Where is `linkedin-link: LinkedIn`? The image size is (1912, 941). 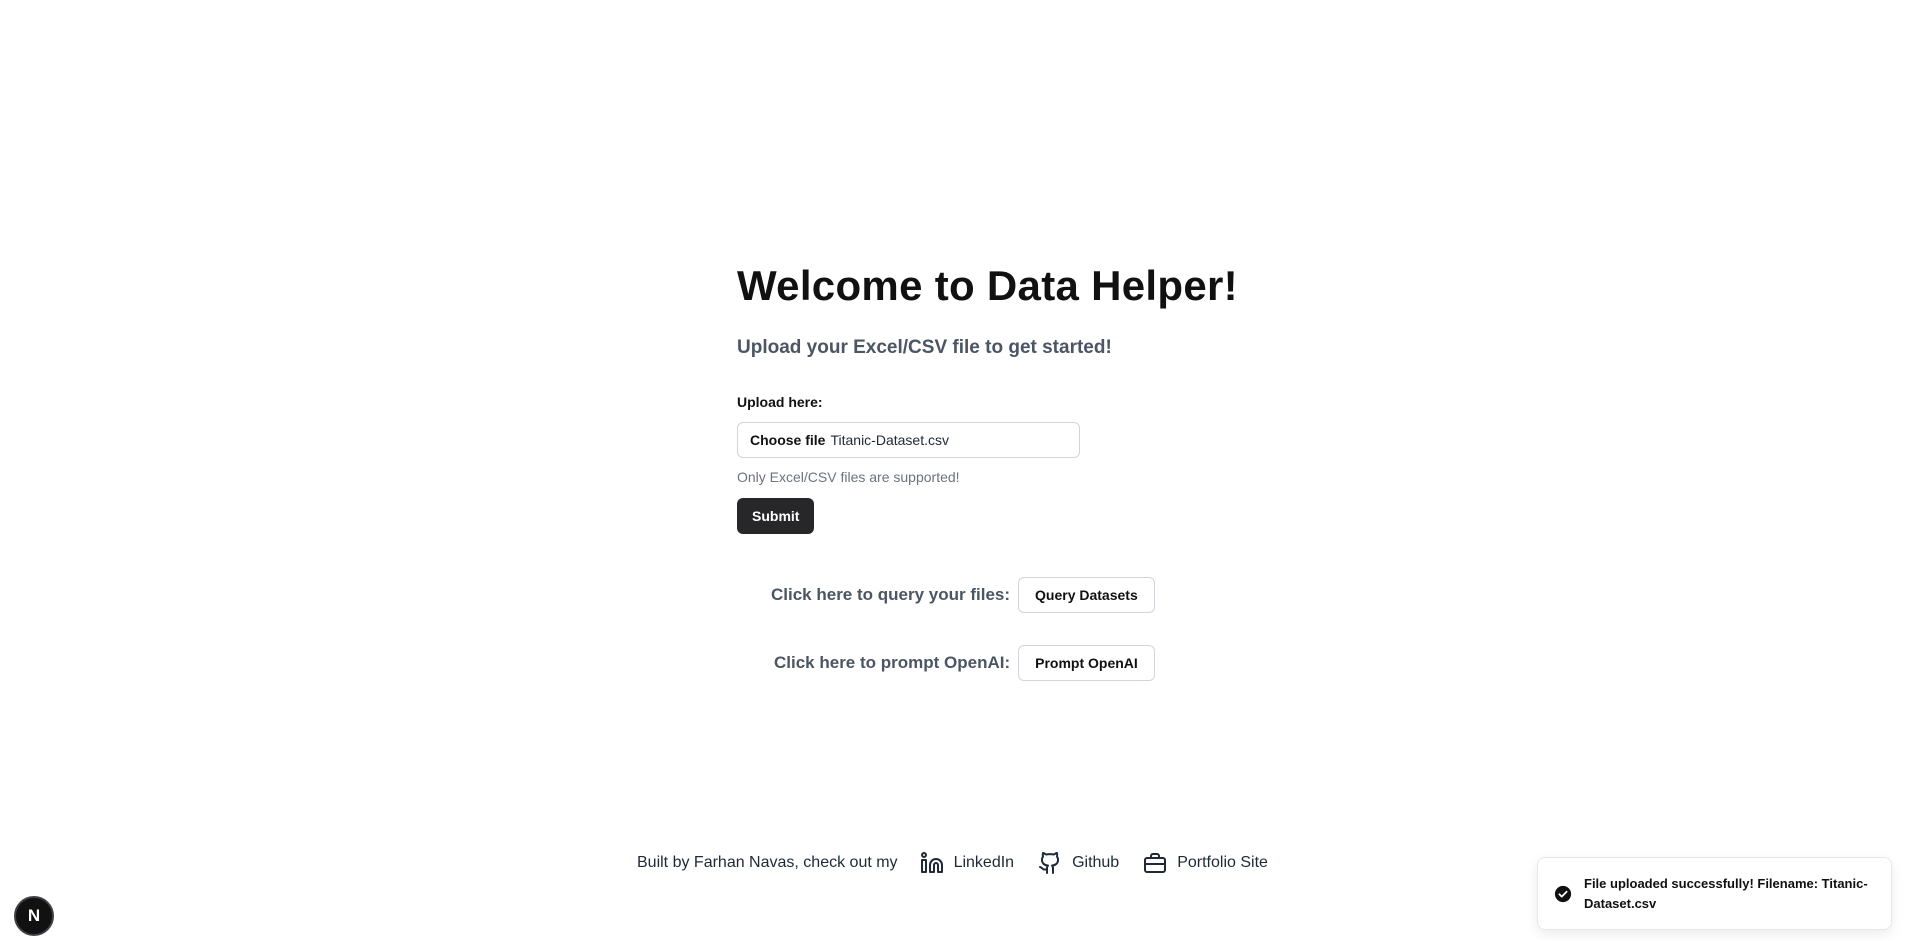 linkedin-link: LinkedIn is located at coordinates (967, 863).